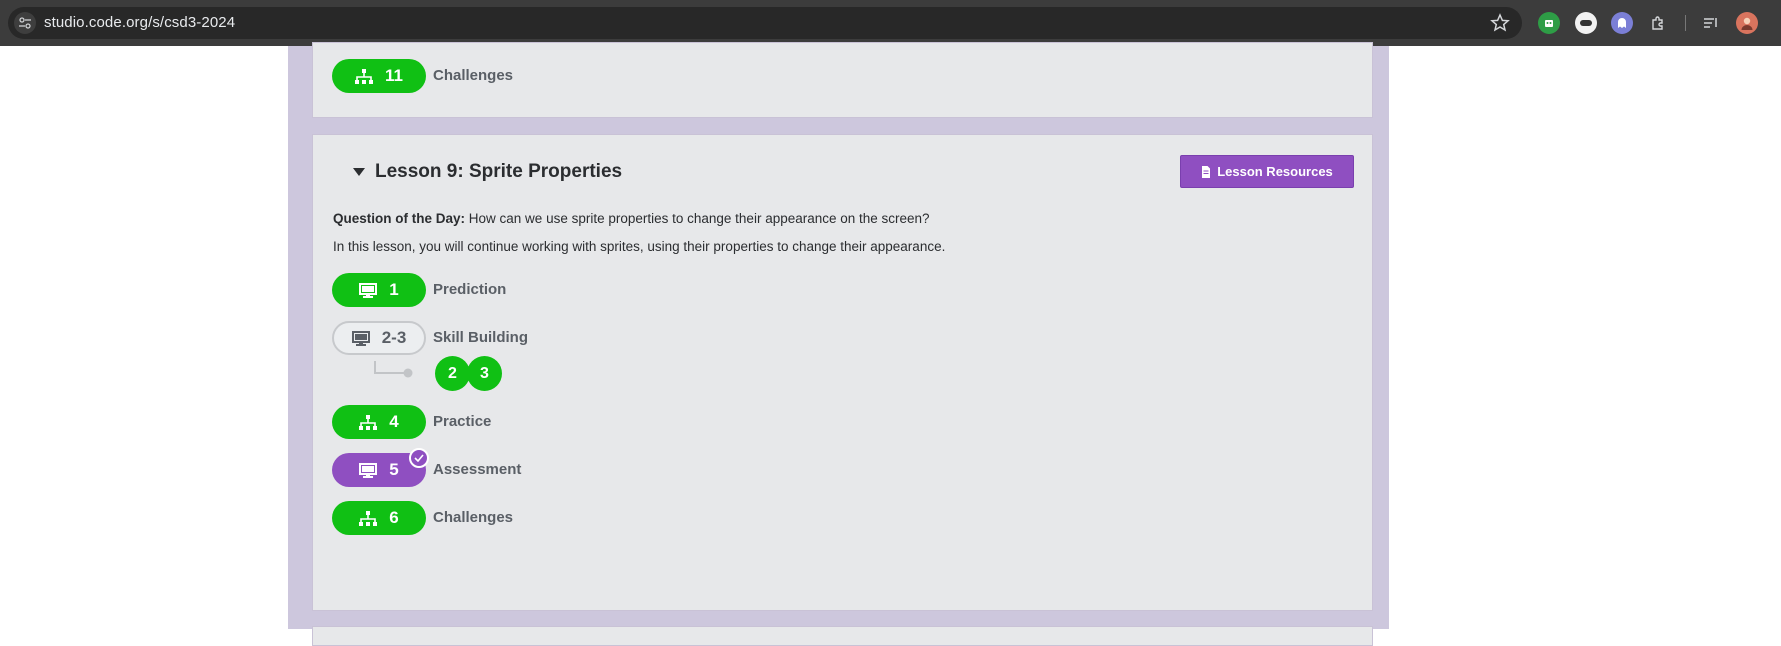  I want to click on sublevel-connector, so click(393, 369).